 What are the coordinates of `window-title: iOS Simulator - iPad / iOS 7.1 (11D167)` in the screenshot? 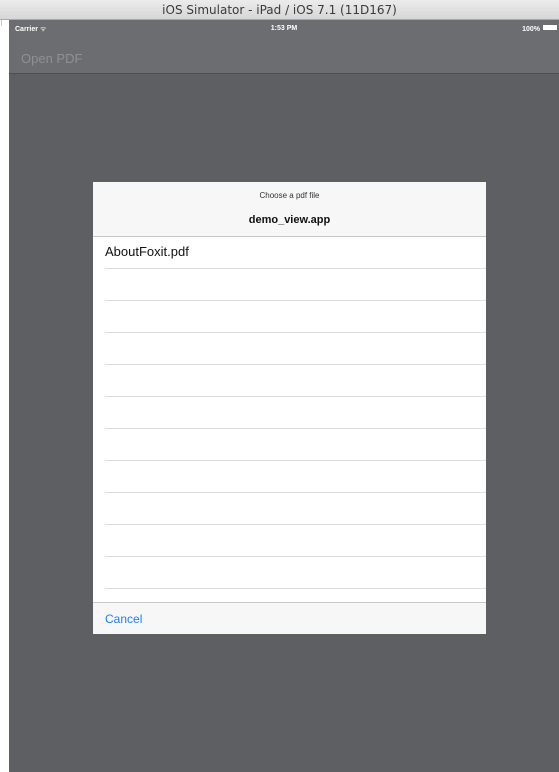 It's located at (279, 10).